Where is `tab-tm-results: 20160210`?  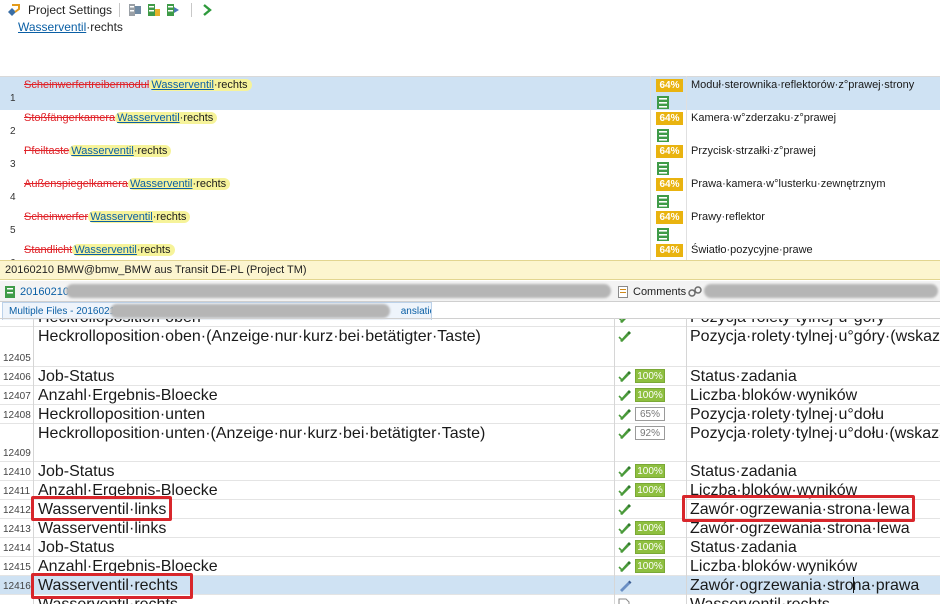 tab-tm-results: 20160210 is located at coordinates (36, 292).